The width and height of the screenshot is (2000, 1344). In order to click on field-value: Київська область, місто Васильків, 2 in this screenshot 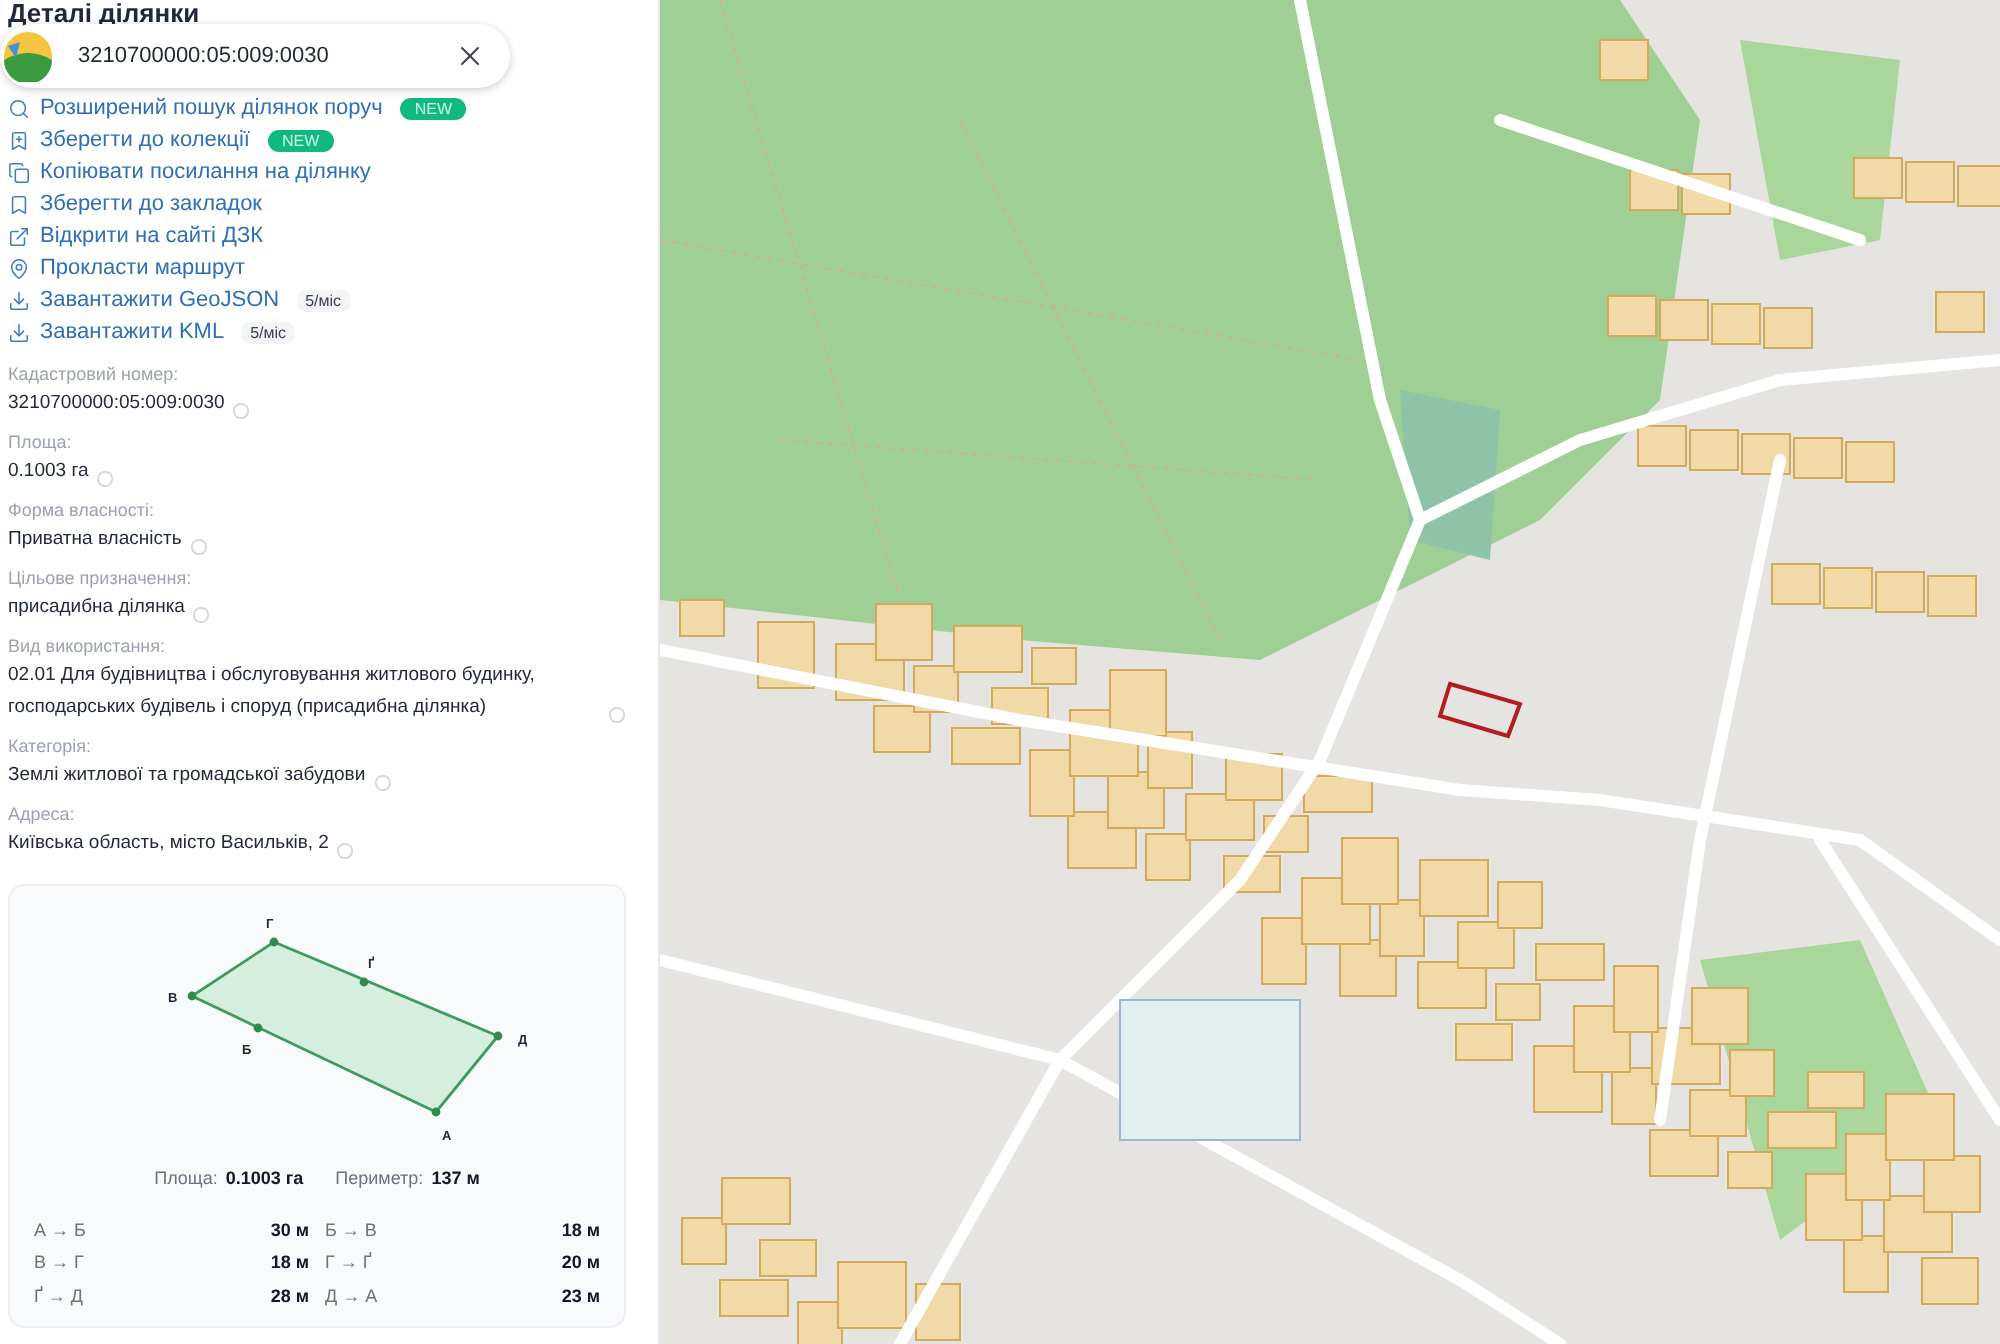, I will do `click(168, 844)`.